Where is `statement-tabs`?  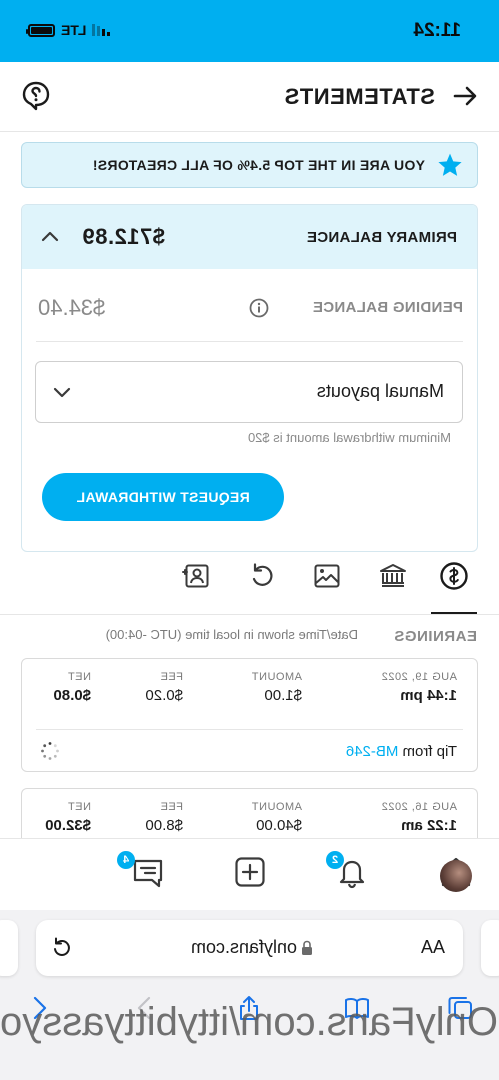
statement-tabs is located at coordinates (249, 585).